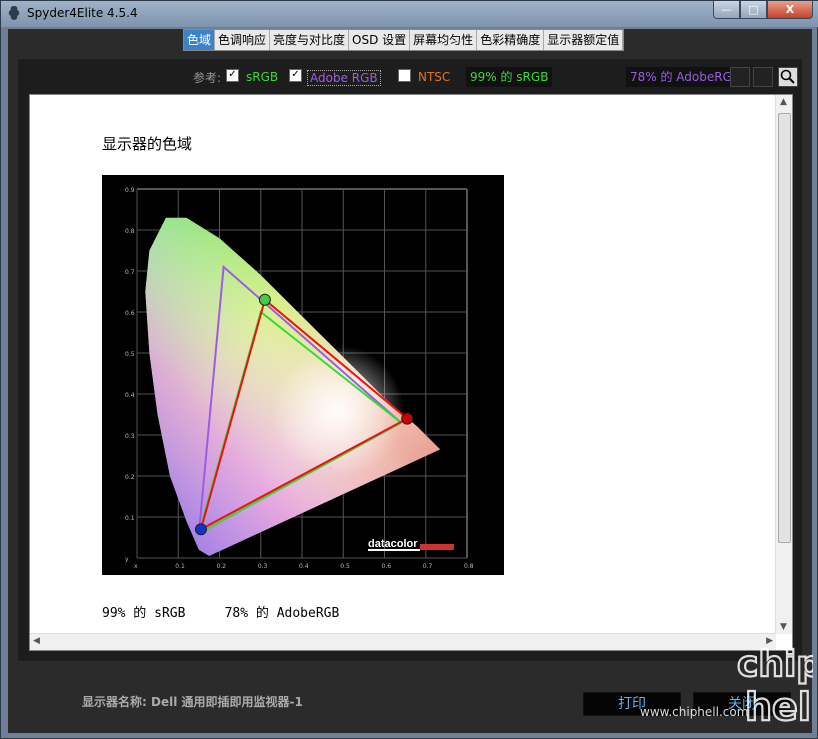 The image size is (818, 739). Describe the element at coordinates (263, 566) in the screenshot. I see `x-tick-label: 0.3` at that location.